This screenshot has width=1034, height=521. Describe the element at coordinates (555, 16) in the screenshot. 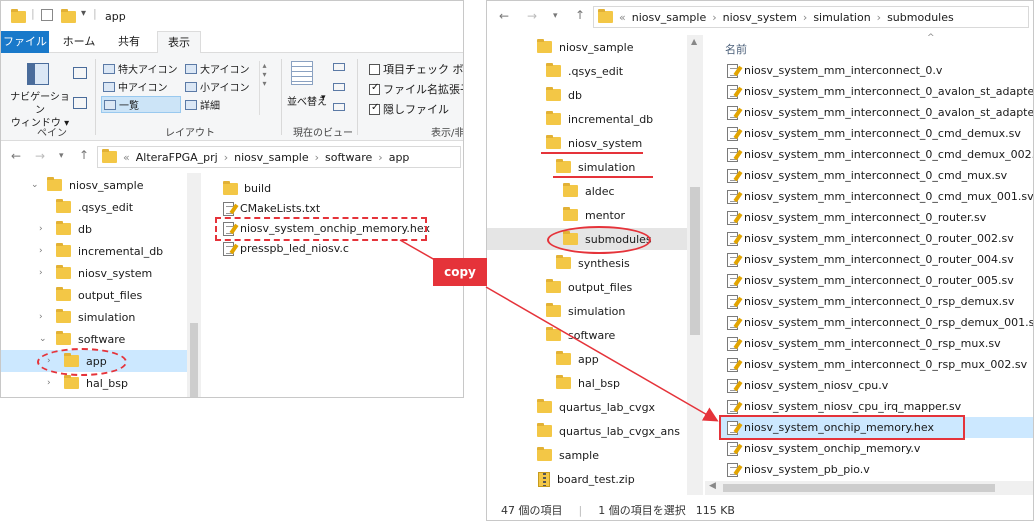

I see `recent-chevron-down-icon: ▾` at that location.